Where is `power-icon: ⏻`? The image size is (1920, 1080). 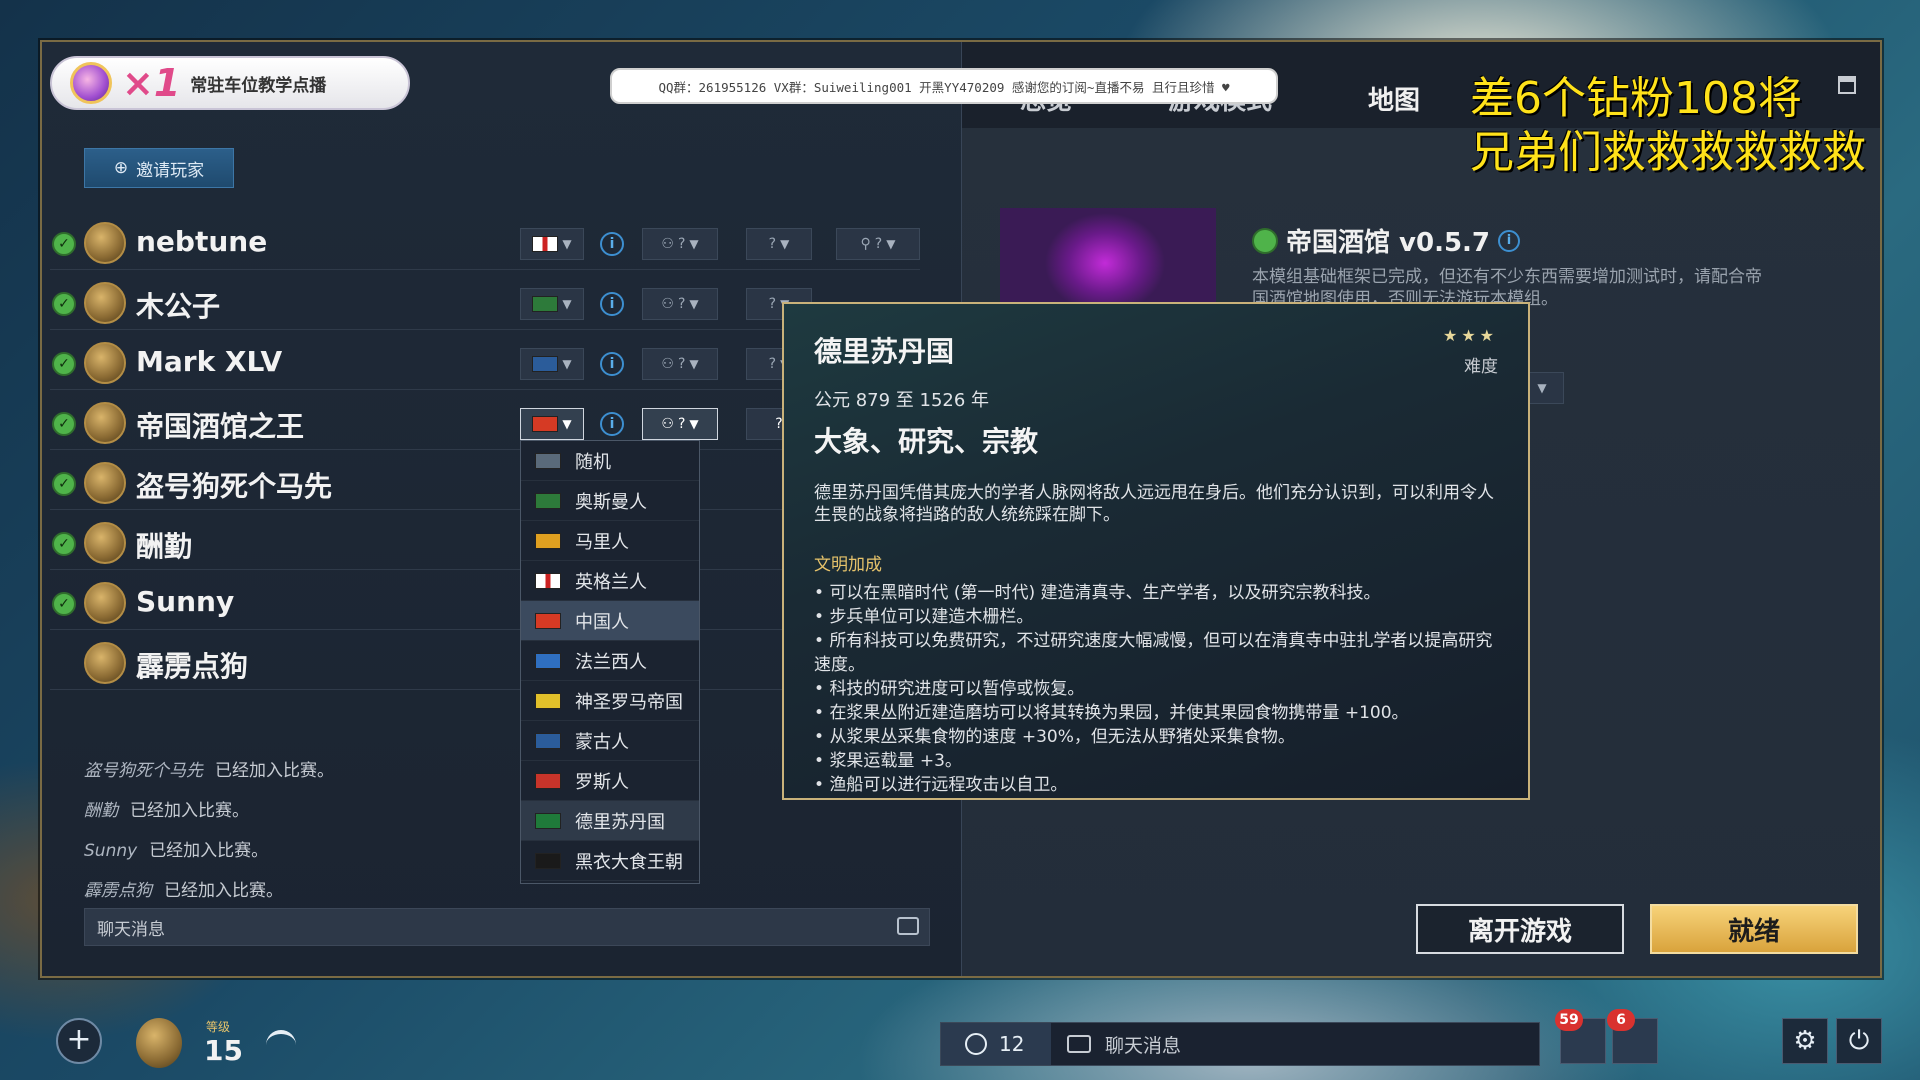
power-icon: ⏻ is located at coordinates (1859, 1041).